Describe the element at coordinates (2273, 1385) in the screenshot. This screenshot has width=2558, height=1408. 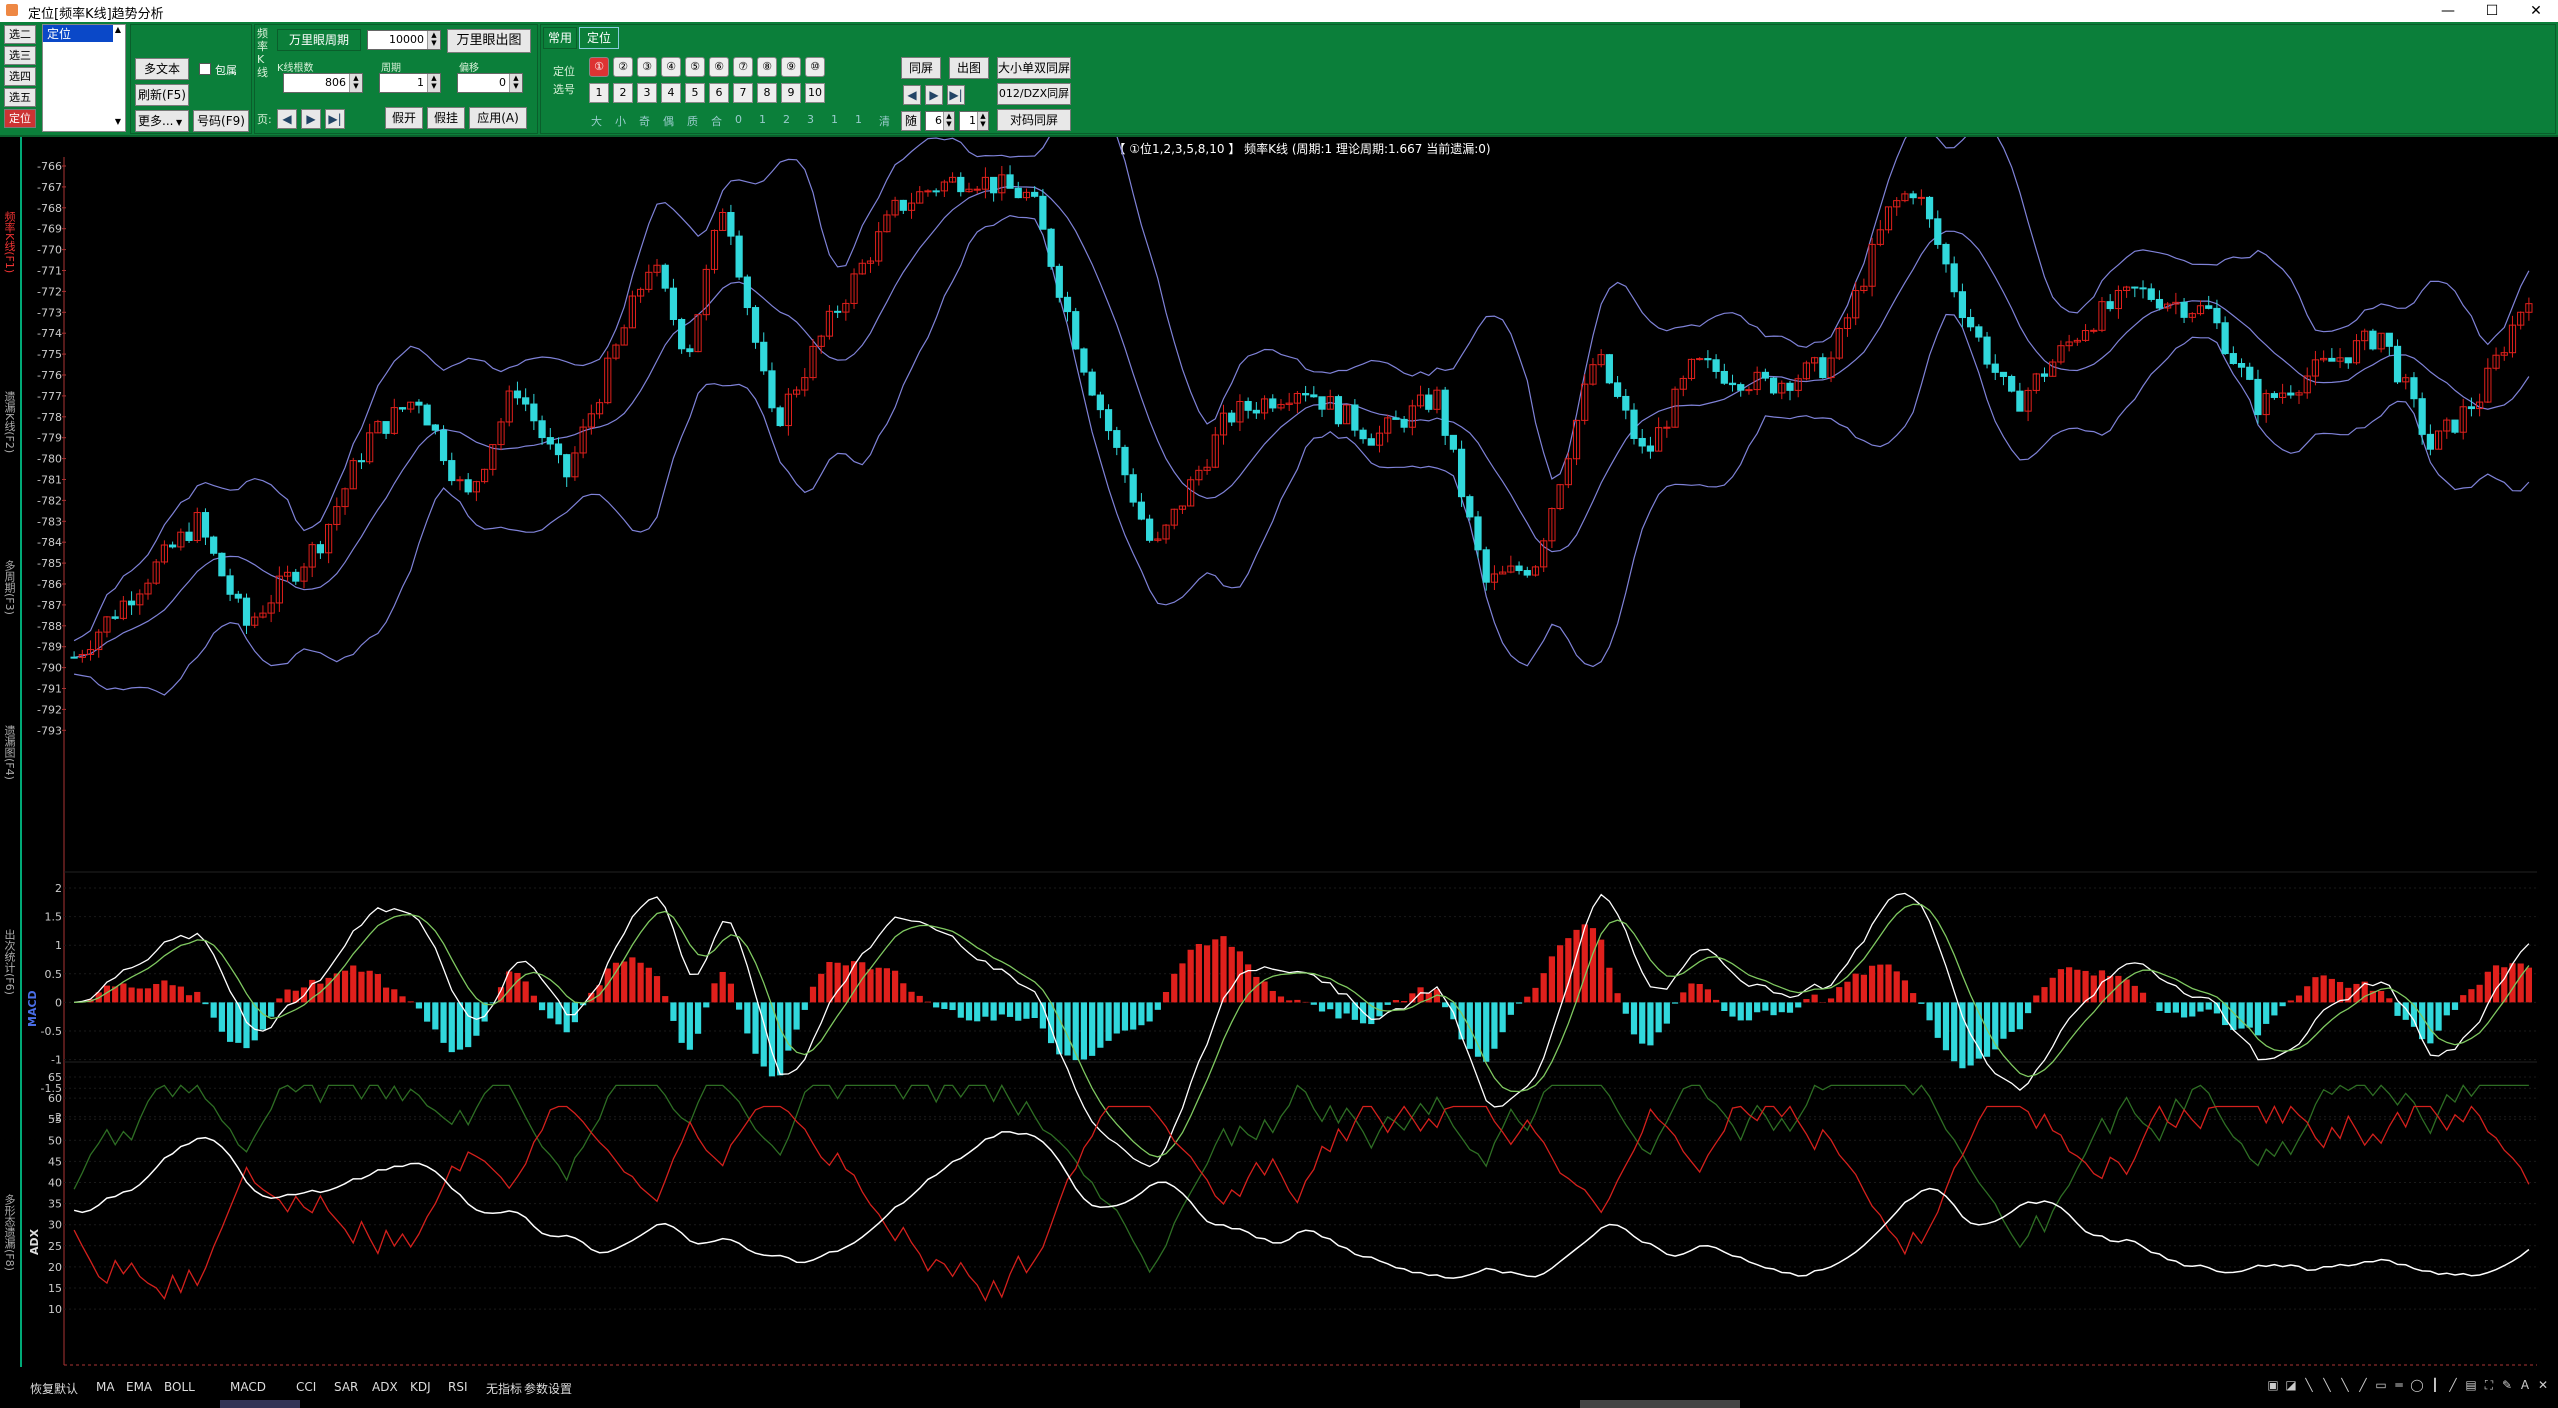
I see `draw-tool-icon: ▣` at that location.